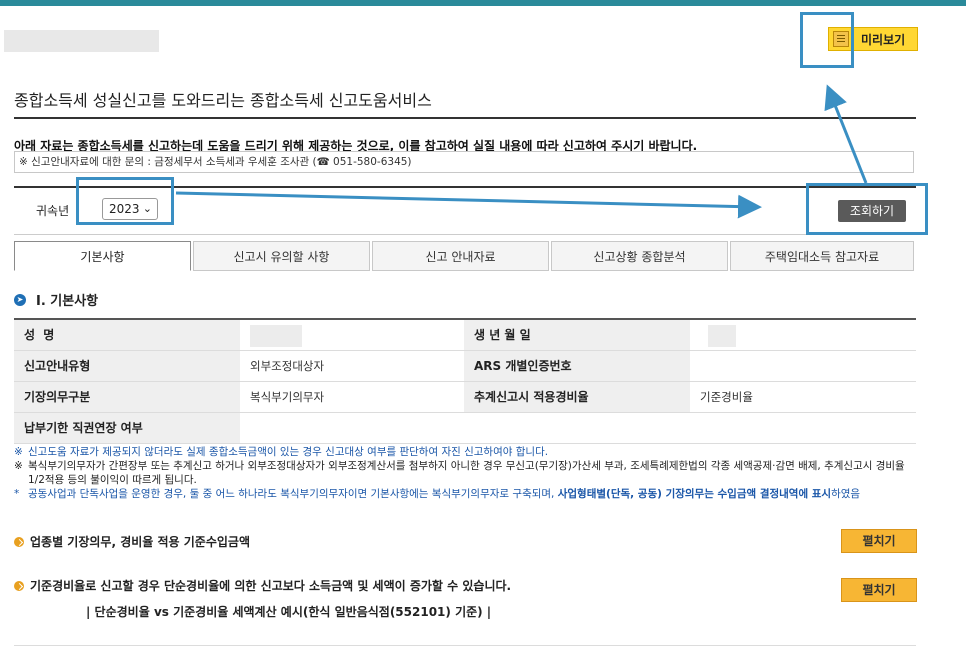  I want to click on preview-label: 미리보기, so click(883, 39).